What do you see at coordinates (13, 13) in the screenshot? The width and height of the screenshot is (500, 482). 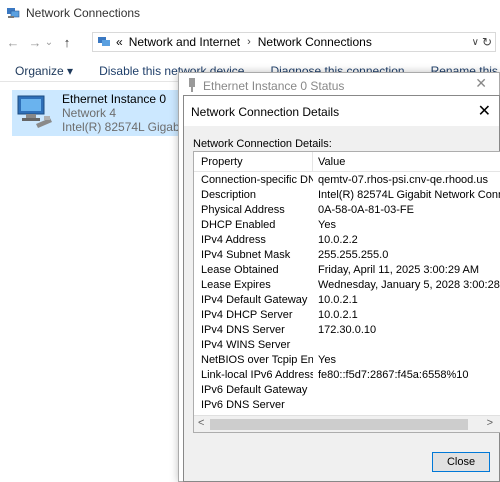 I see `network-connections-icon` at bounding box center [13, 13].